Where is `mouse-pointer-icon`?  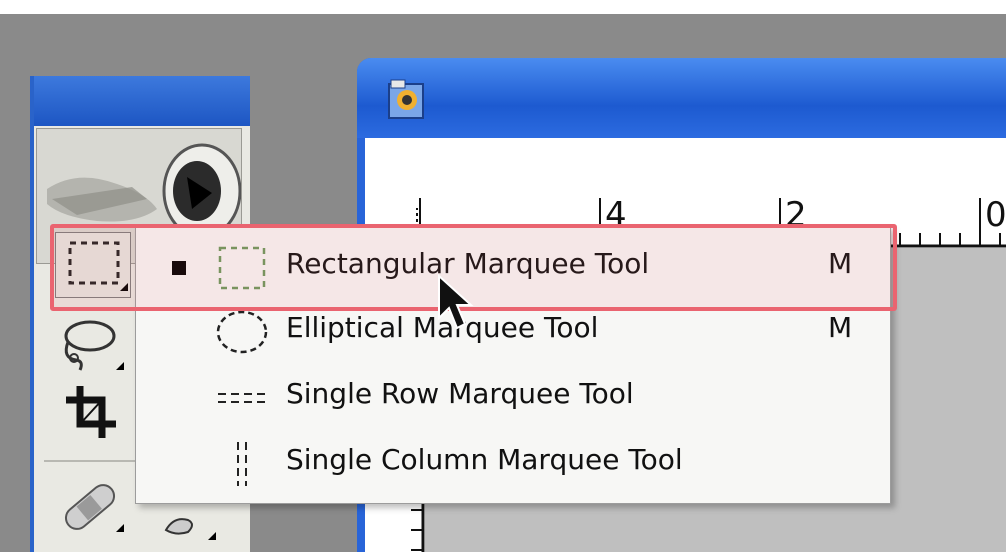
mouse-pointer-icon is located at coordinates (456, 302).